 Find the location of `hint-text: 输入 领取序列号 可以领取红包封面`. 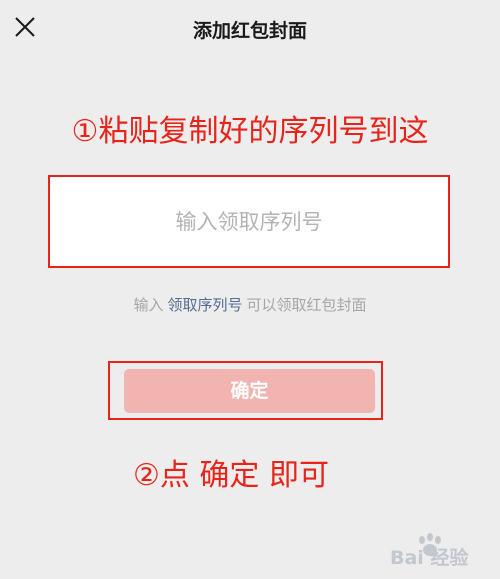

hint-text: 输入 领取序列号 可以领取红包封面 is located at coordinates (250, 304).